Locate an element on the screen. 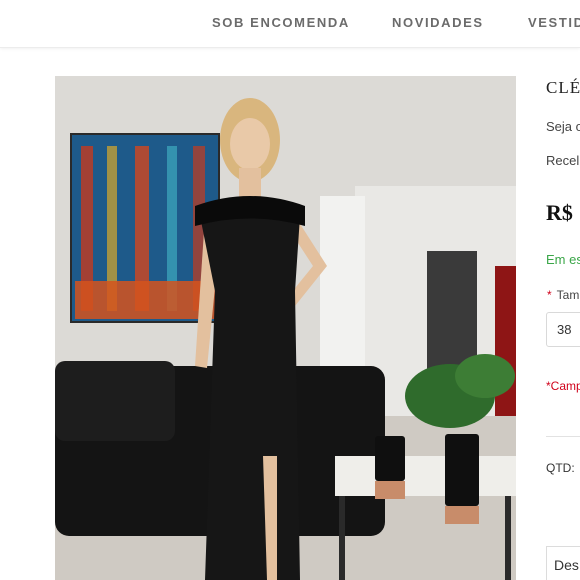 The image size is (580, 580). size-select: 38 is located at coordinates (563, 329).